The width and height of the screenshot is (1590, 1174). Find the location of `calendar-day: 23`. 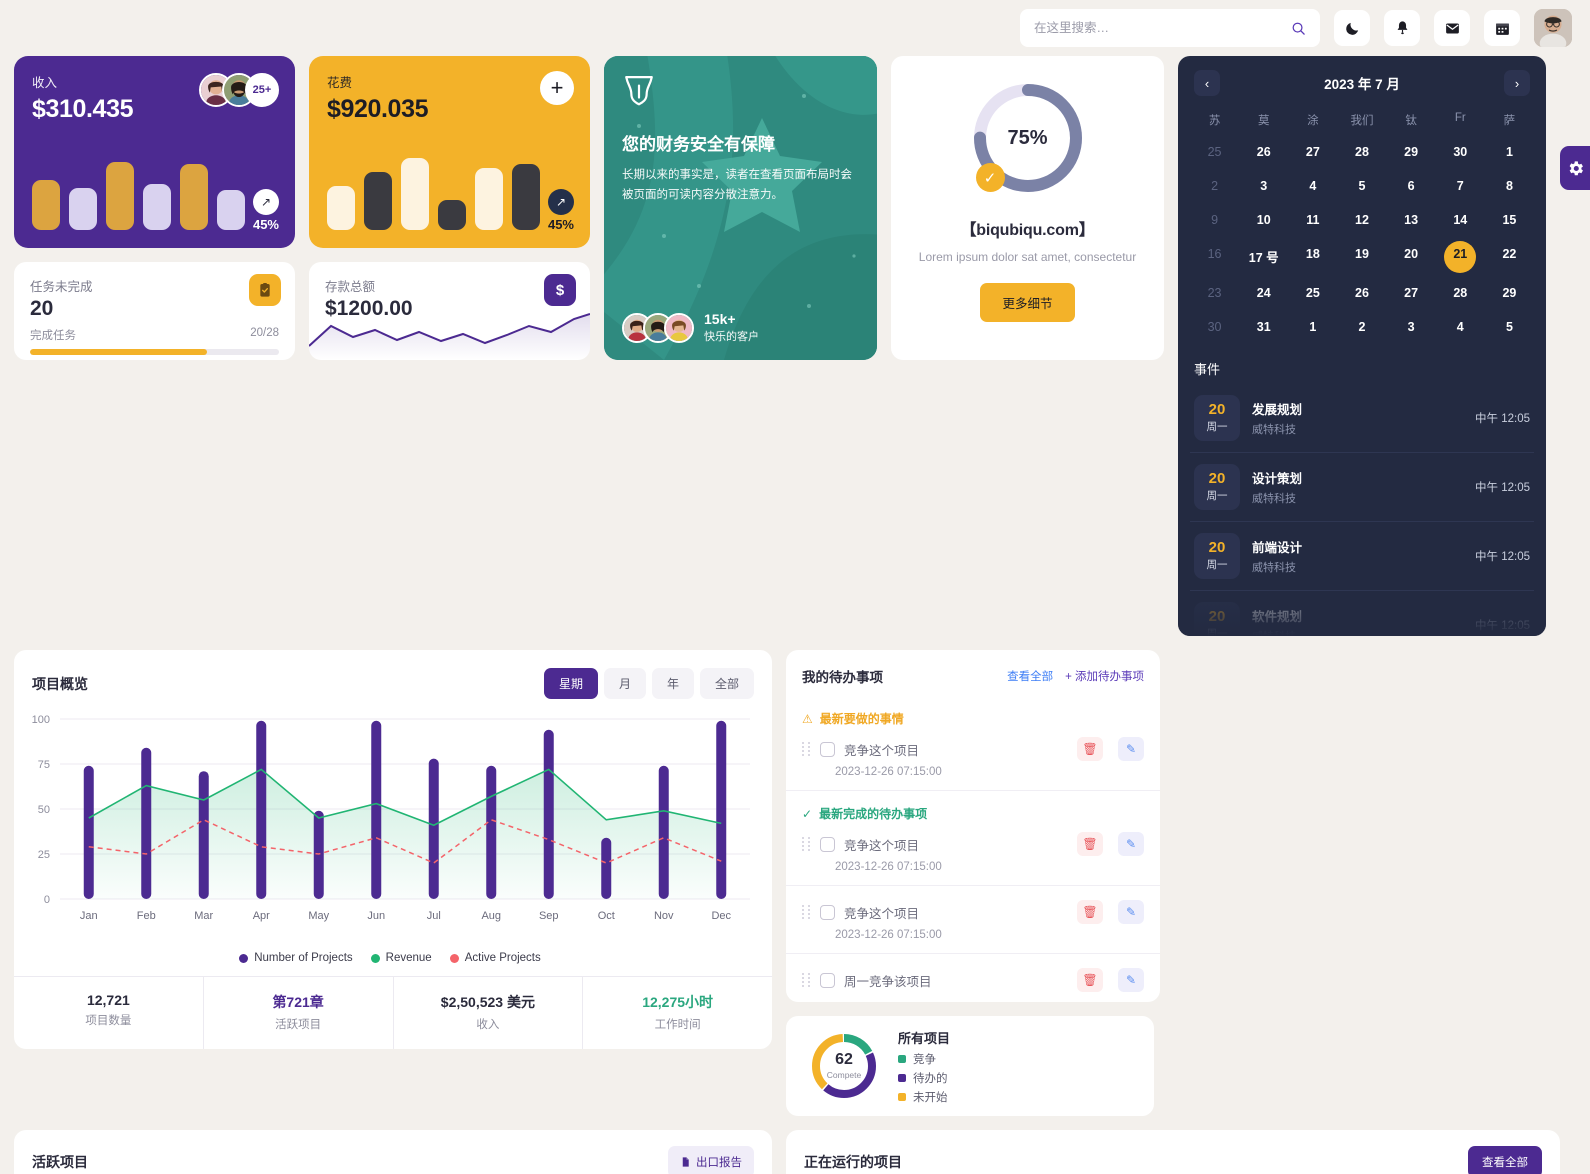

calendar-day: 23 is located at coordinates (1214, 293).